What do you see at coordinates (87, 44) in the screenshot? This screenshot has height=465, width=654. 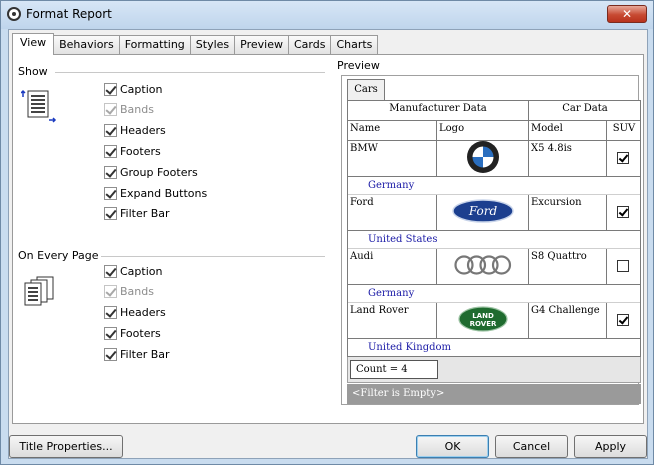 I see `tab-behaviors: Behaviors` at bounding box center [87, 44].